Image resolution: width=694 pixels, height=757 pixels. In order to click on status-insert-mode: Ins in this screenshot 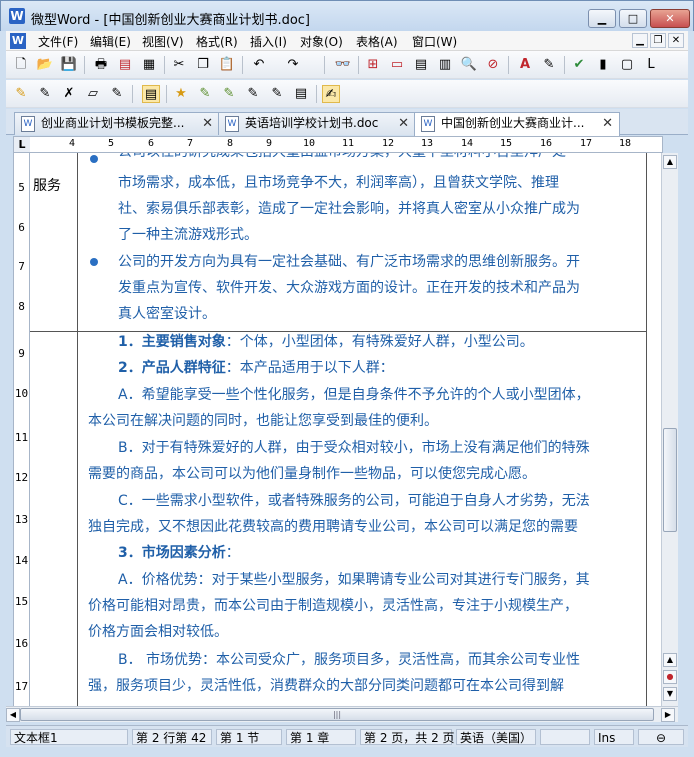, I will do `click(614, 737)`.